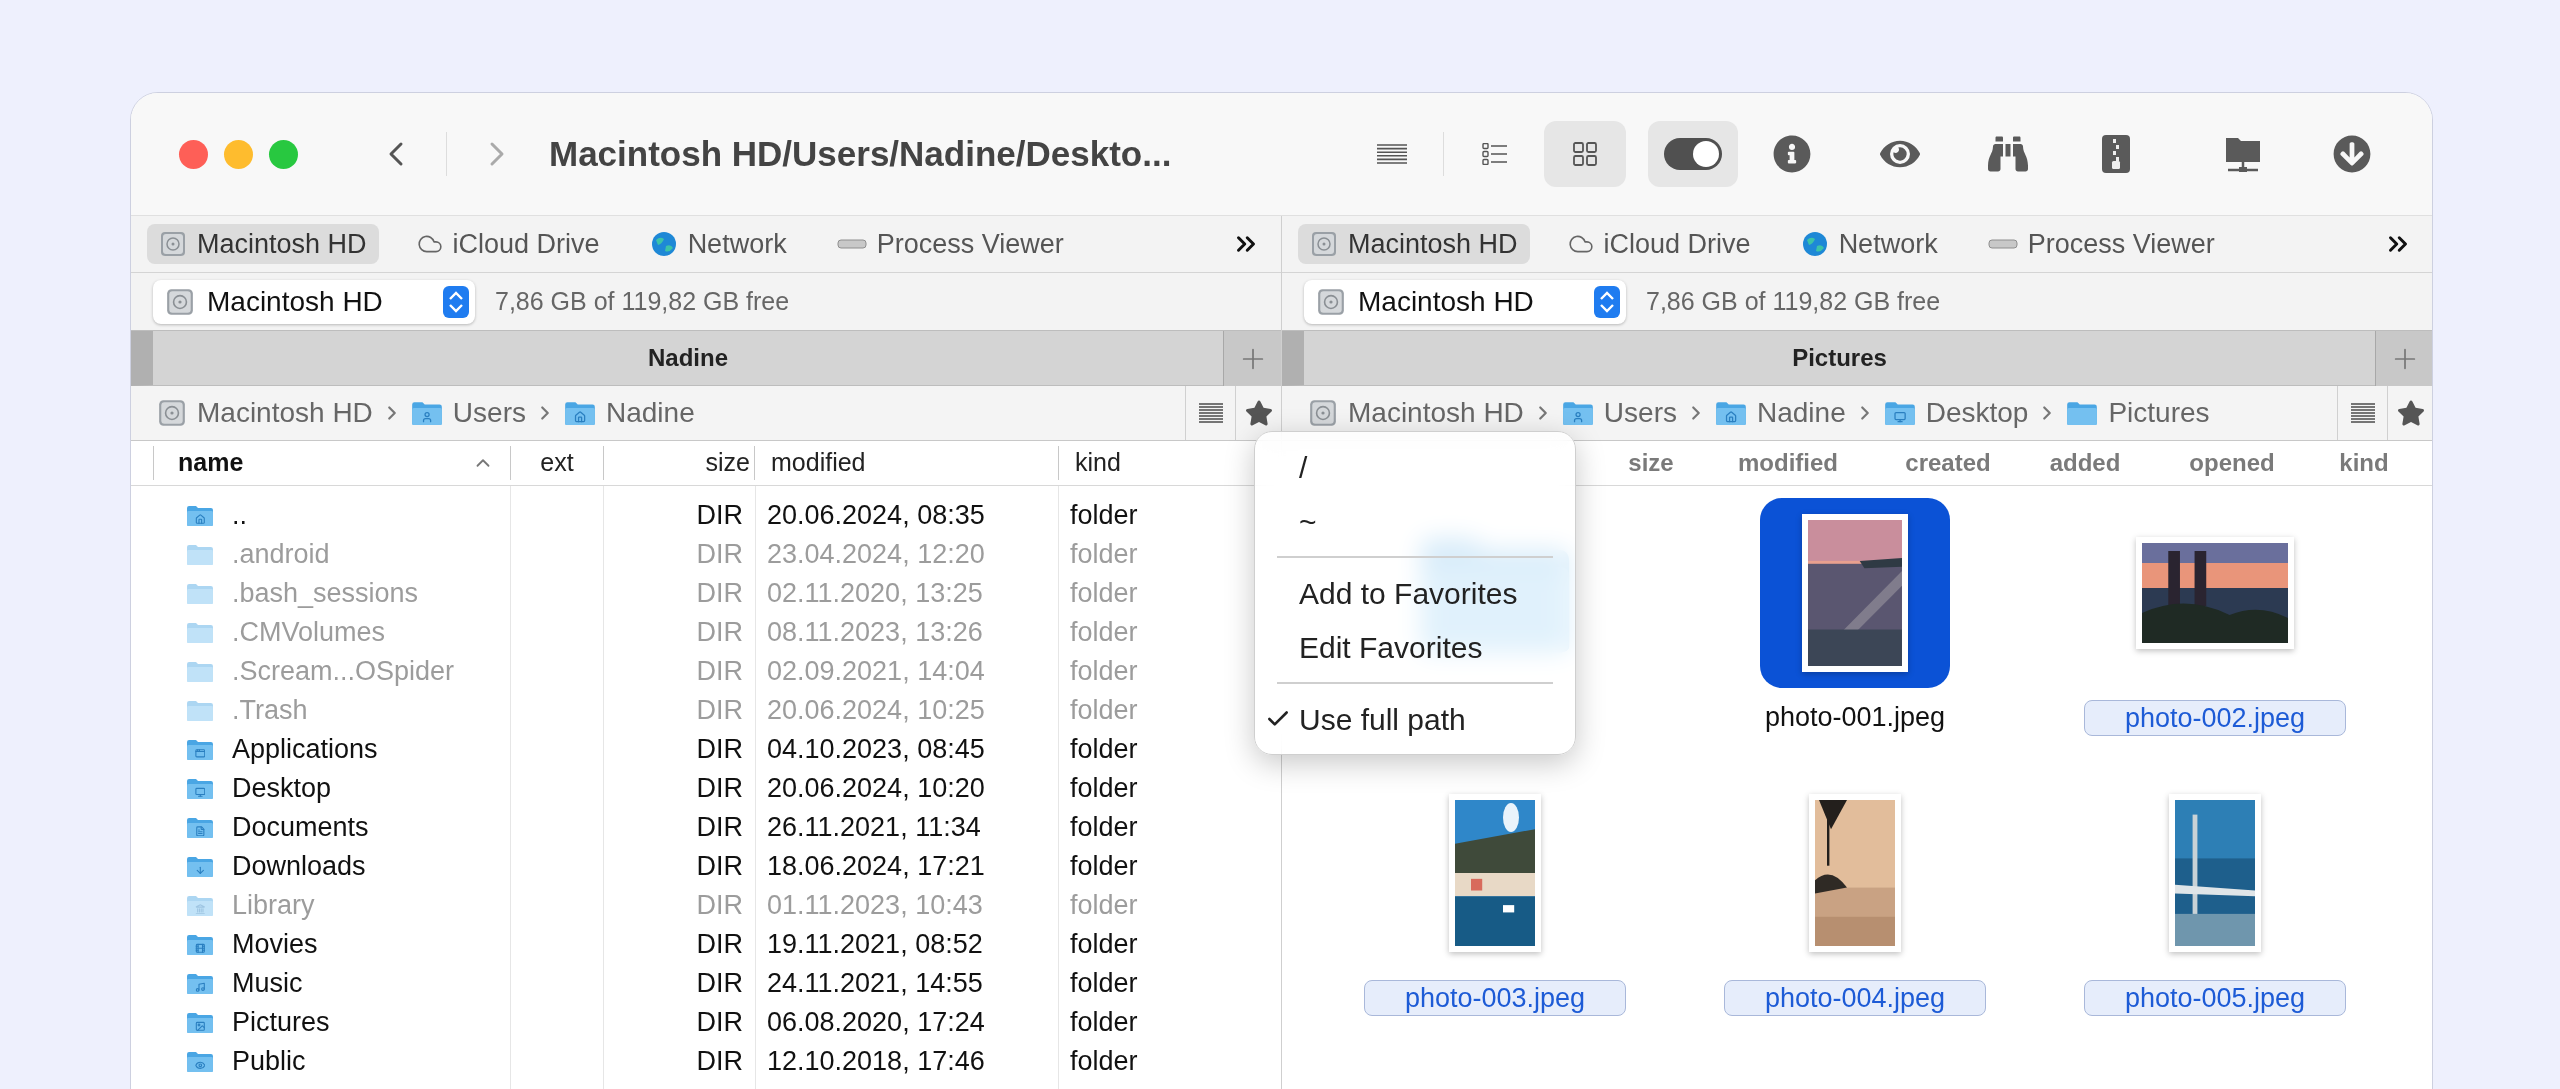  Describe the element at coordinates (1855, 717) in the screenshot. I see `file-name: photo-001.jpeg` at that location.